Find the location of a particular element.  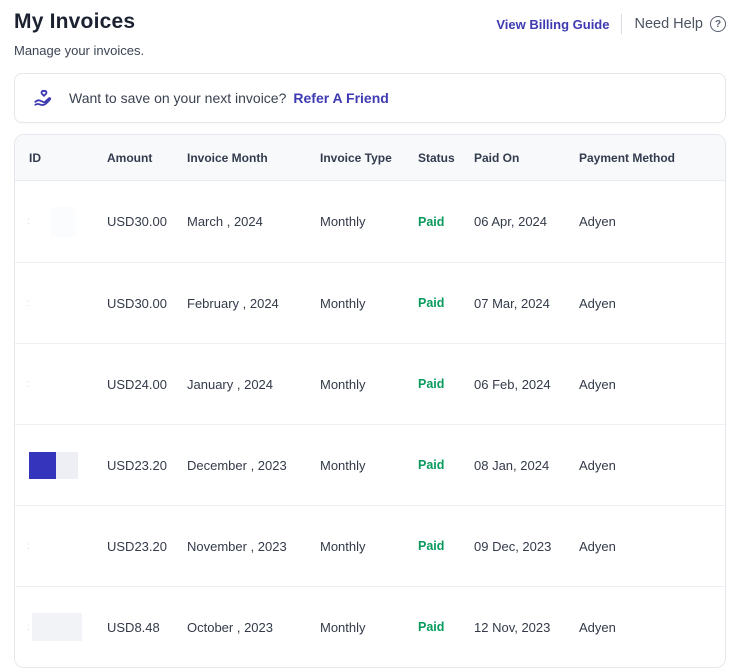

page-subtitle: Manage your invoices. is located at coordinates (79, 50).